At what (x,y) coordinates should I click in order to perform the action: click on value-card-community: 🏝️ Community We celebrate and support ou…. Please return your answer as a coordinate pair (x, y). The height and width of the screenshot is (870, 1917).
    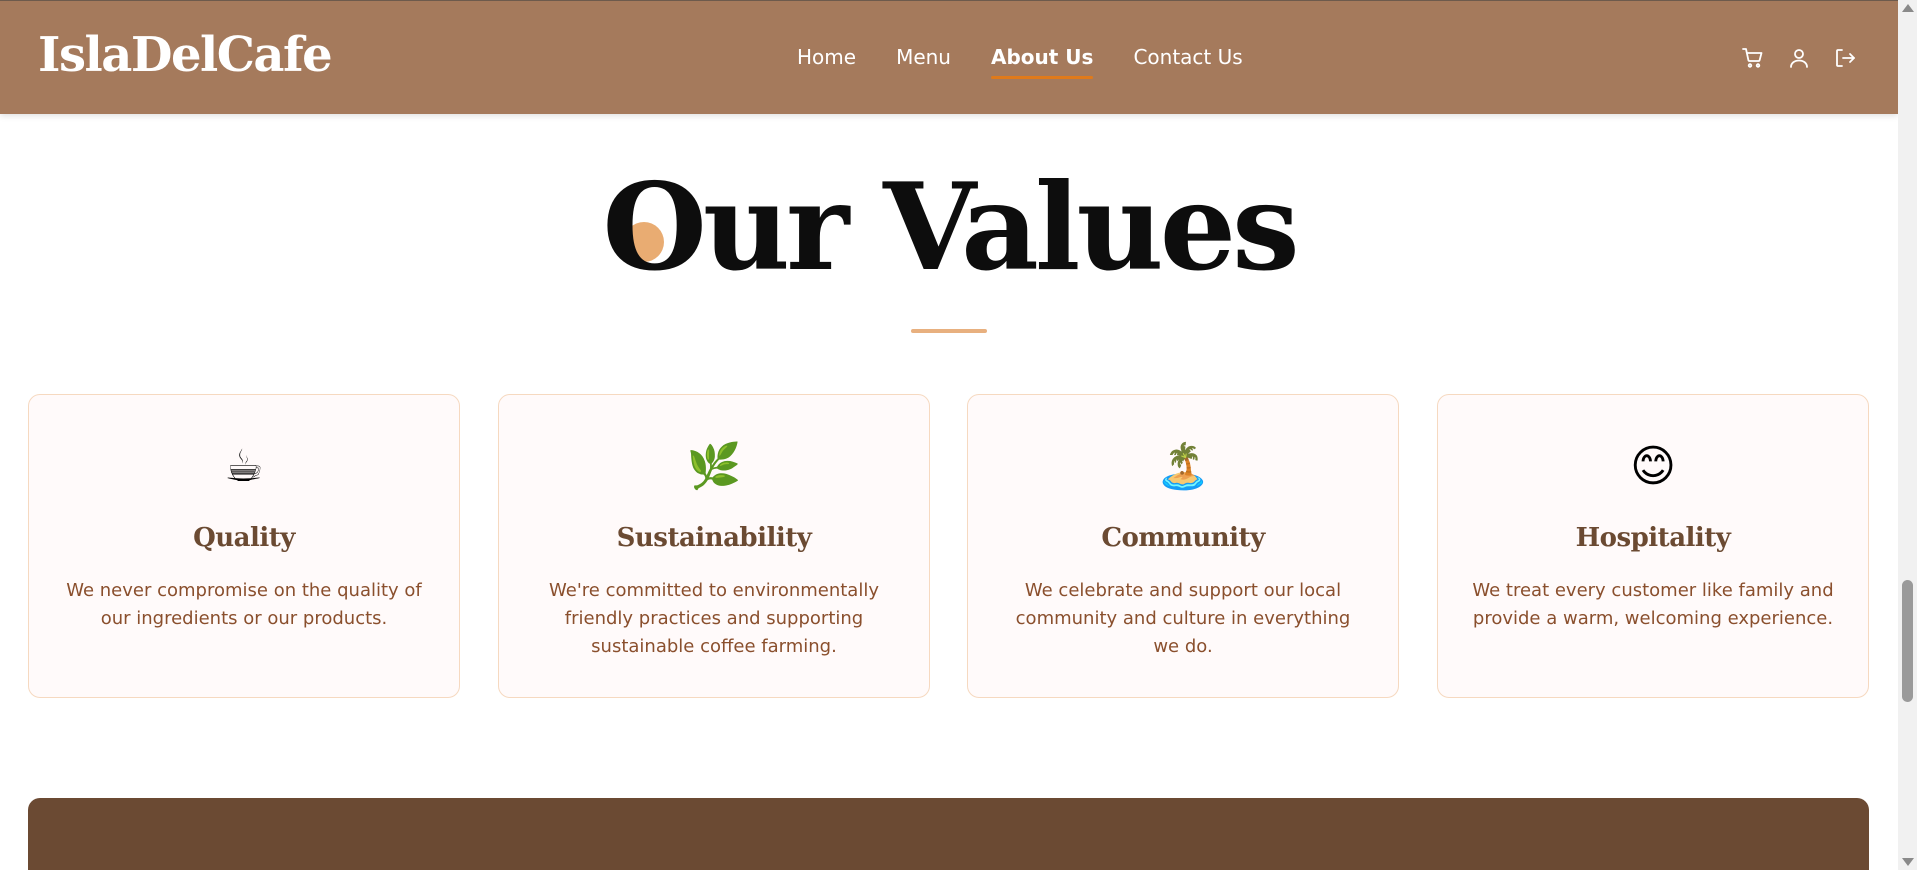
    Looking at the image, I should click on (1183, 546).